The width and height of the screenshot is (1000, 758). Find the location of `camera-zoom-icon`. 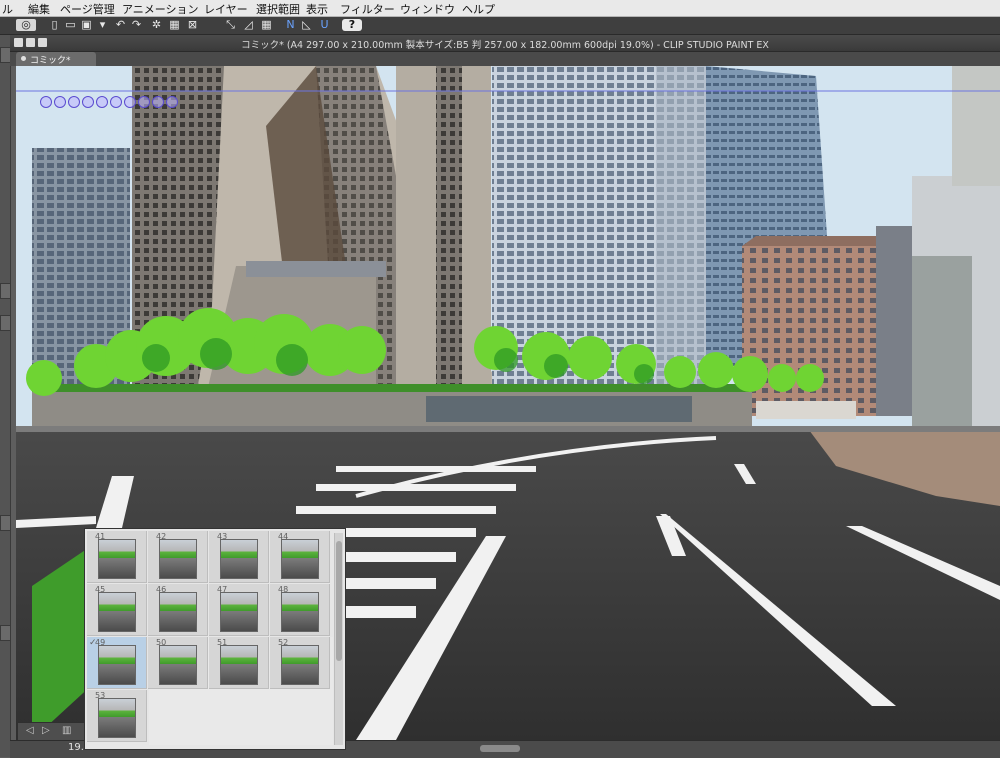

camera-zoom-icon is located at coordinates (74, 102).